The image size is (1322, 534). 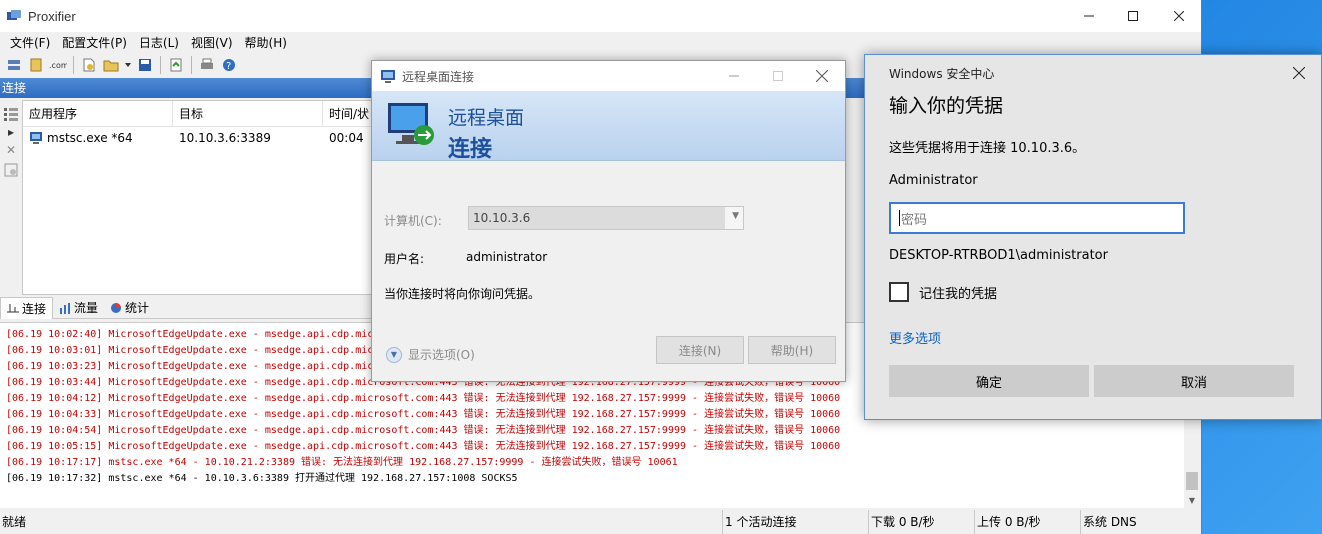 I want to click on minimize-button, so click(x=1089, y=16).